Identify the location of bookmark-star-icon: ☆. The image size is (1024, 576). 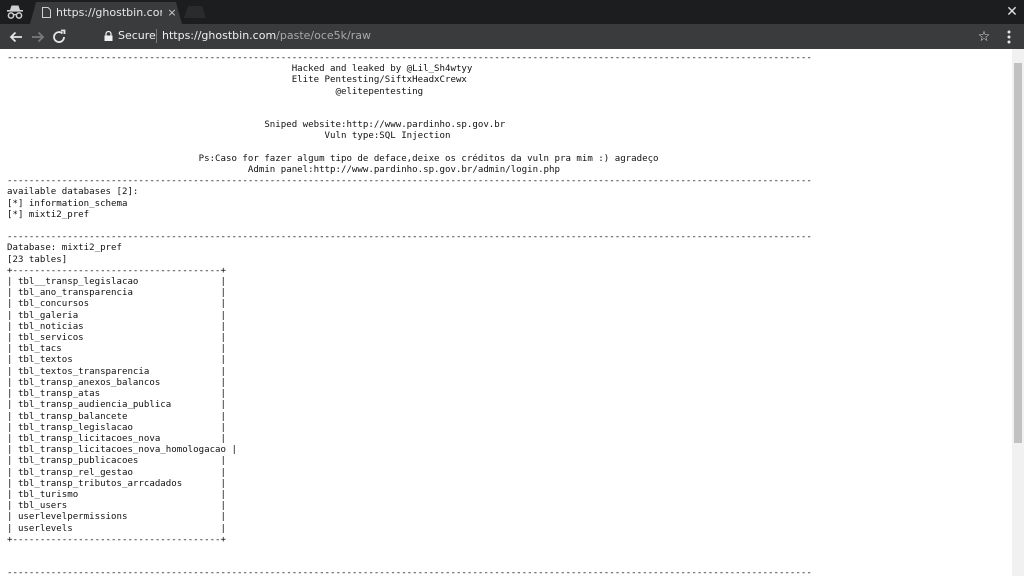
(984, 37).